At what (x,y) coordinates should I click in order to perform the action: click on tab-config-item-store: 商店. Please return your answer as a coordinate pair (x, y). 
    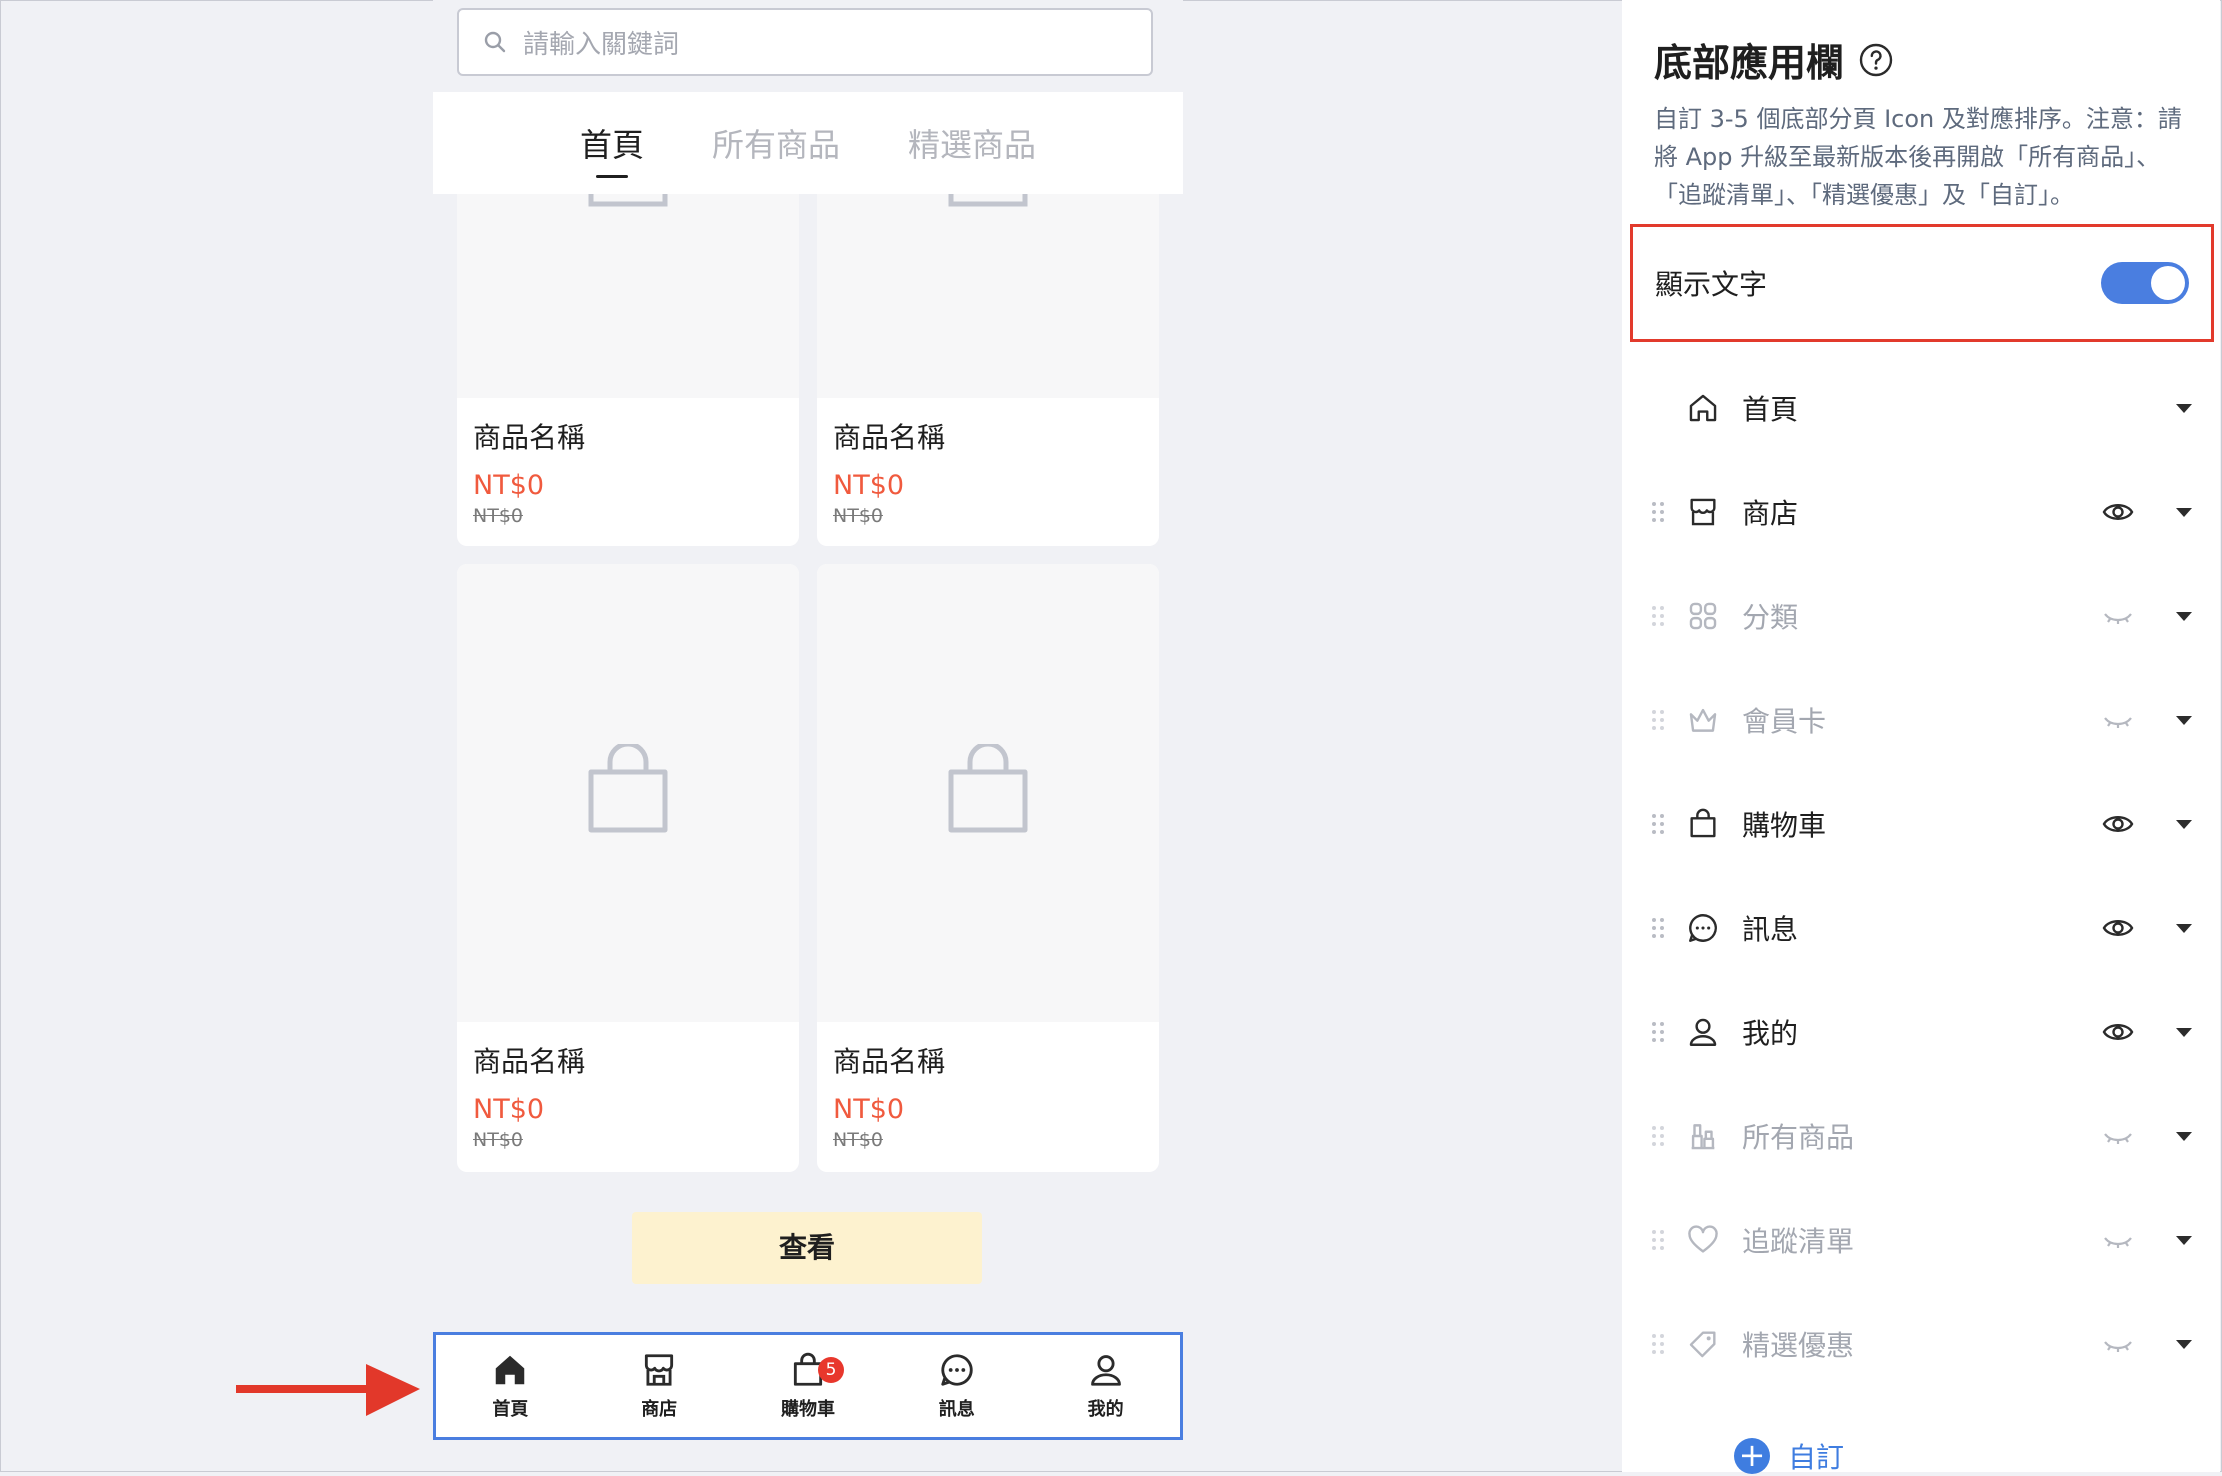
    Looking at the image, I should click on (1921, 512).